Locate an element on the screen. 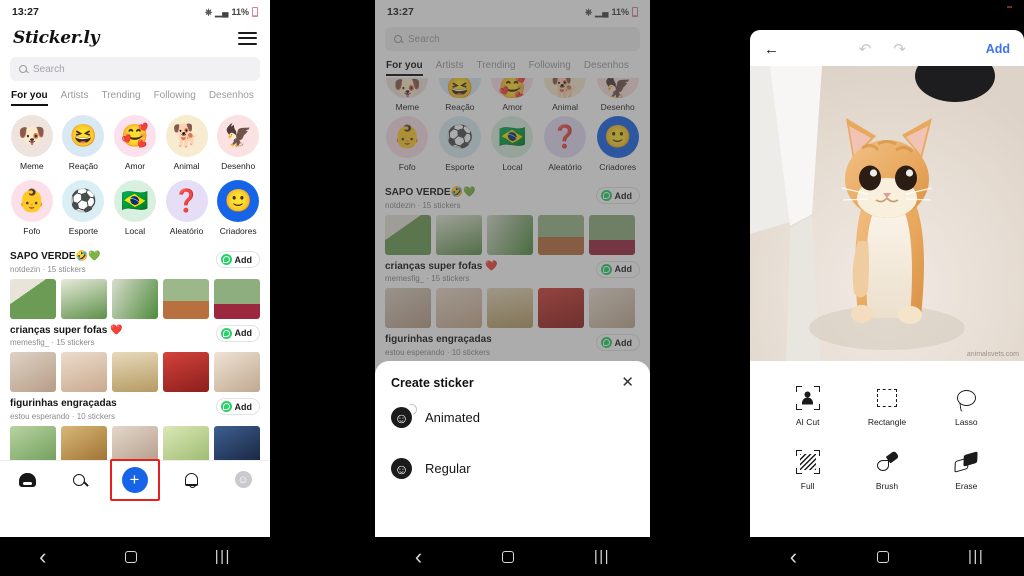 This screenshot has width=1024, height=576. hamburger-menu-icon is located at coordinates (247, 38).